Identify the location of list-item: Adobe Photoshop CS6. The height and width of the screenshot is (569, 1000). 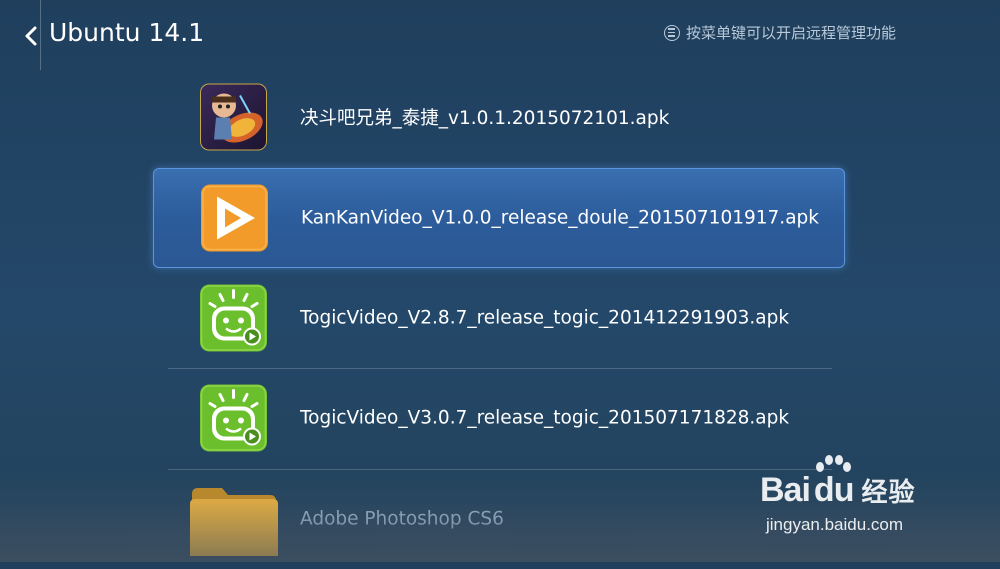
(500, 519).